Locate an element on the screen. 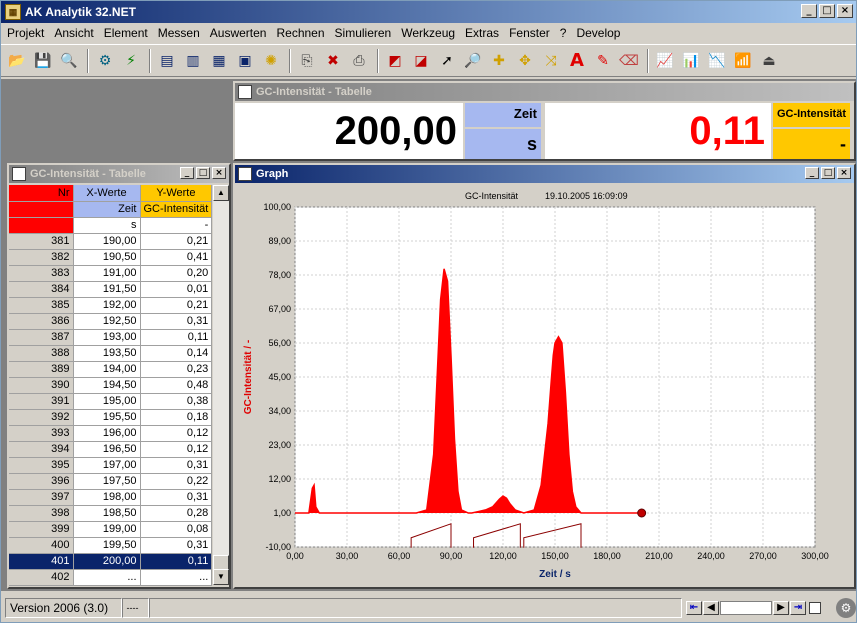 The width and height of the screenshot is (857, 623). marker-icon: ✎ is located at coordinates (603, 61).